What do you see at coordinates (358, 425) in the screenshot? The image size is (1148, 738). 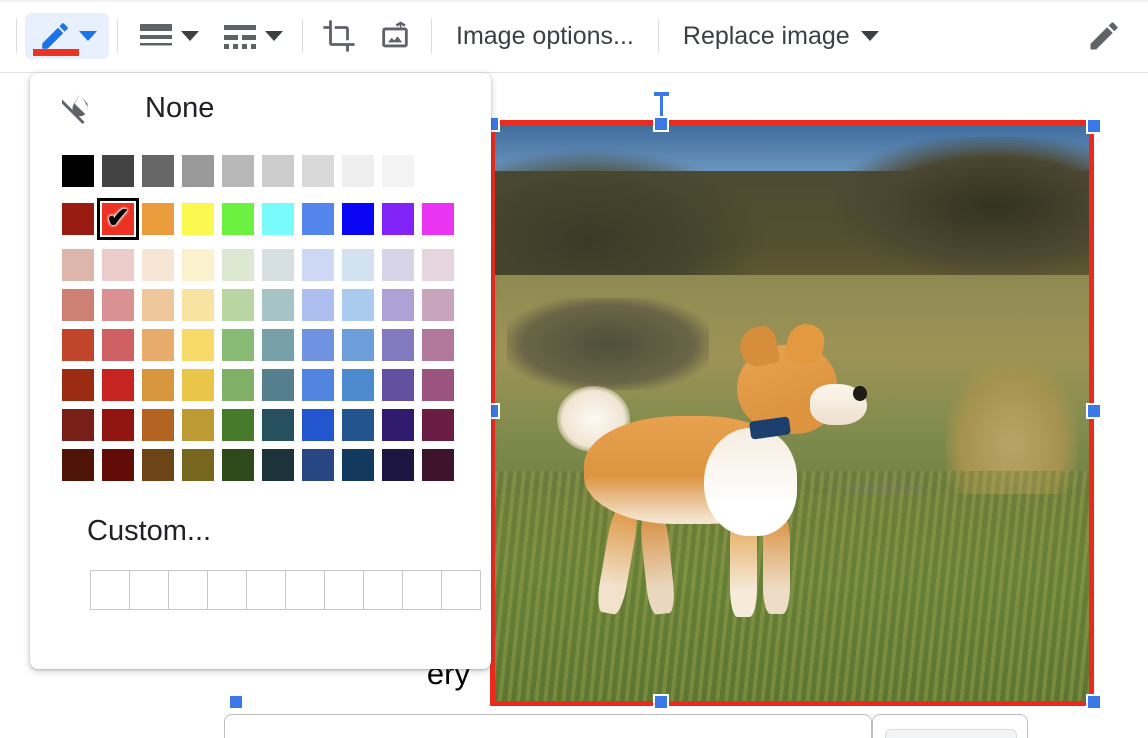 I see `color-swatch-23548f` at bounding box center [358, 425].